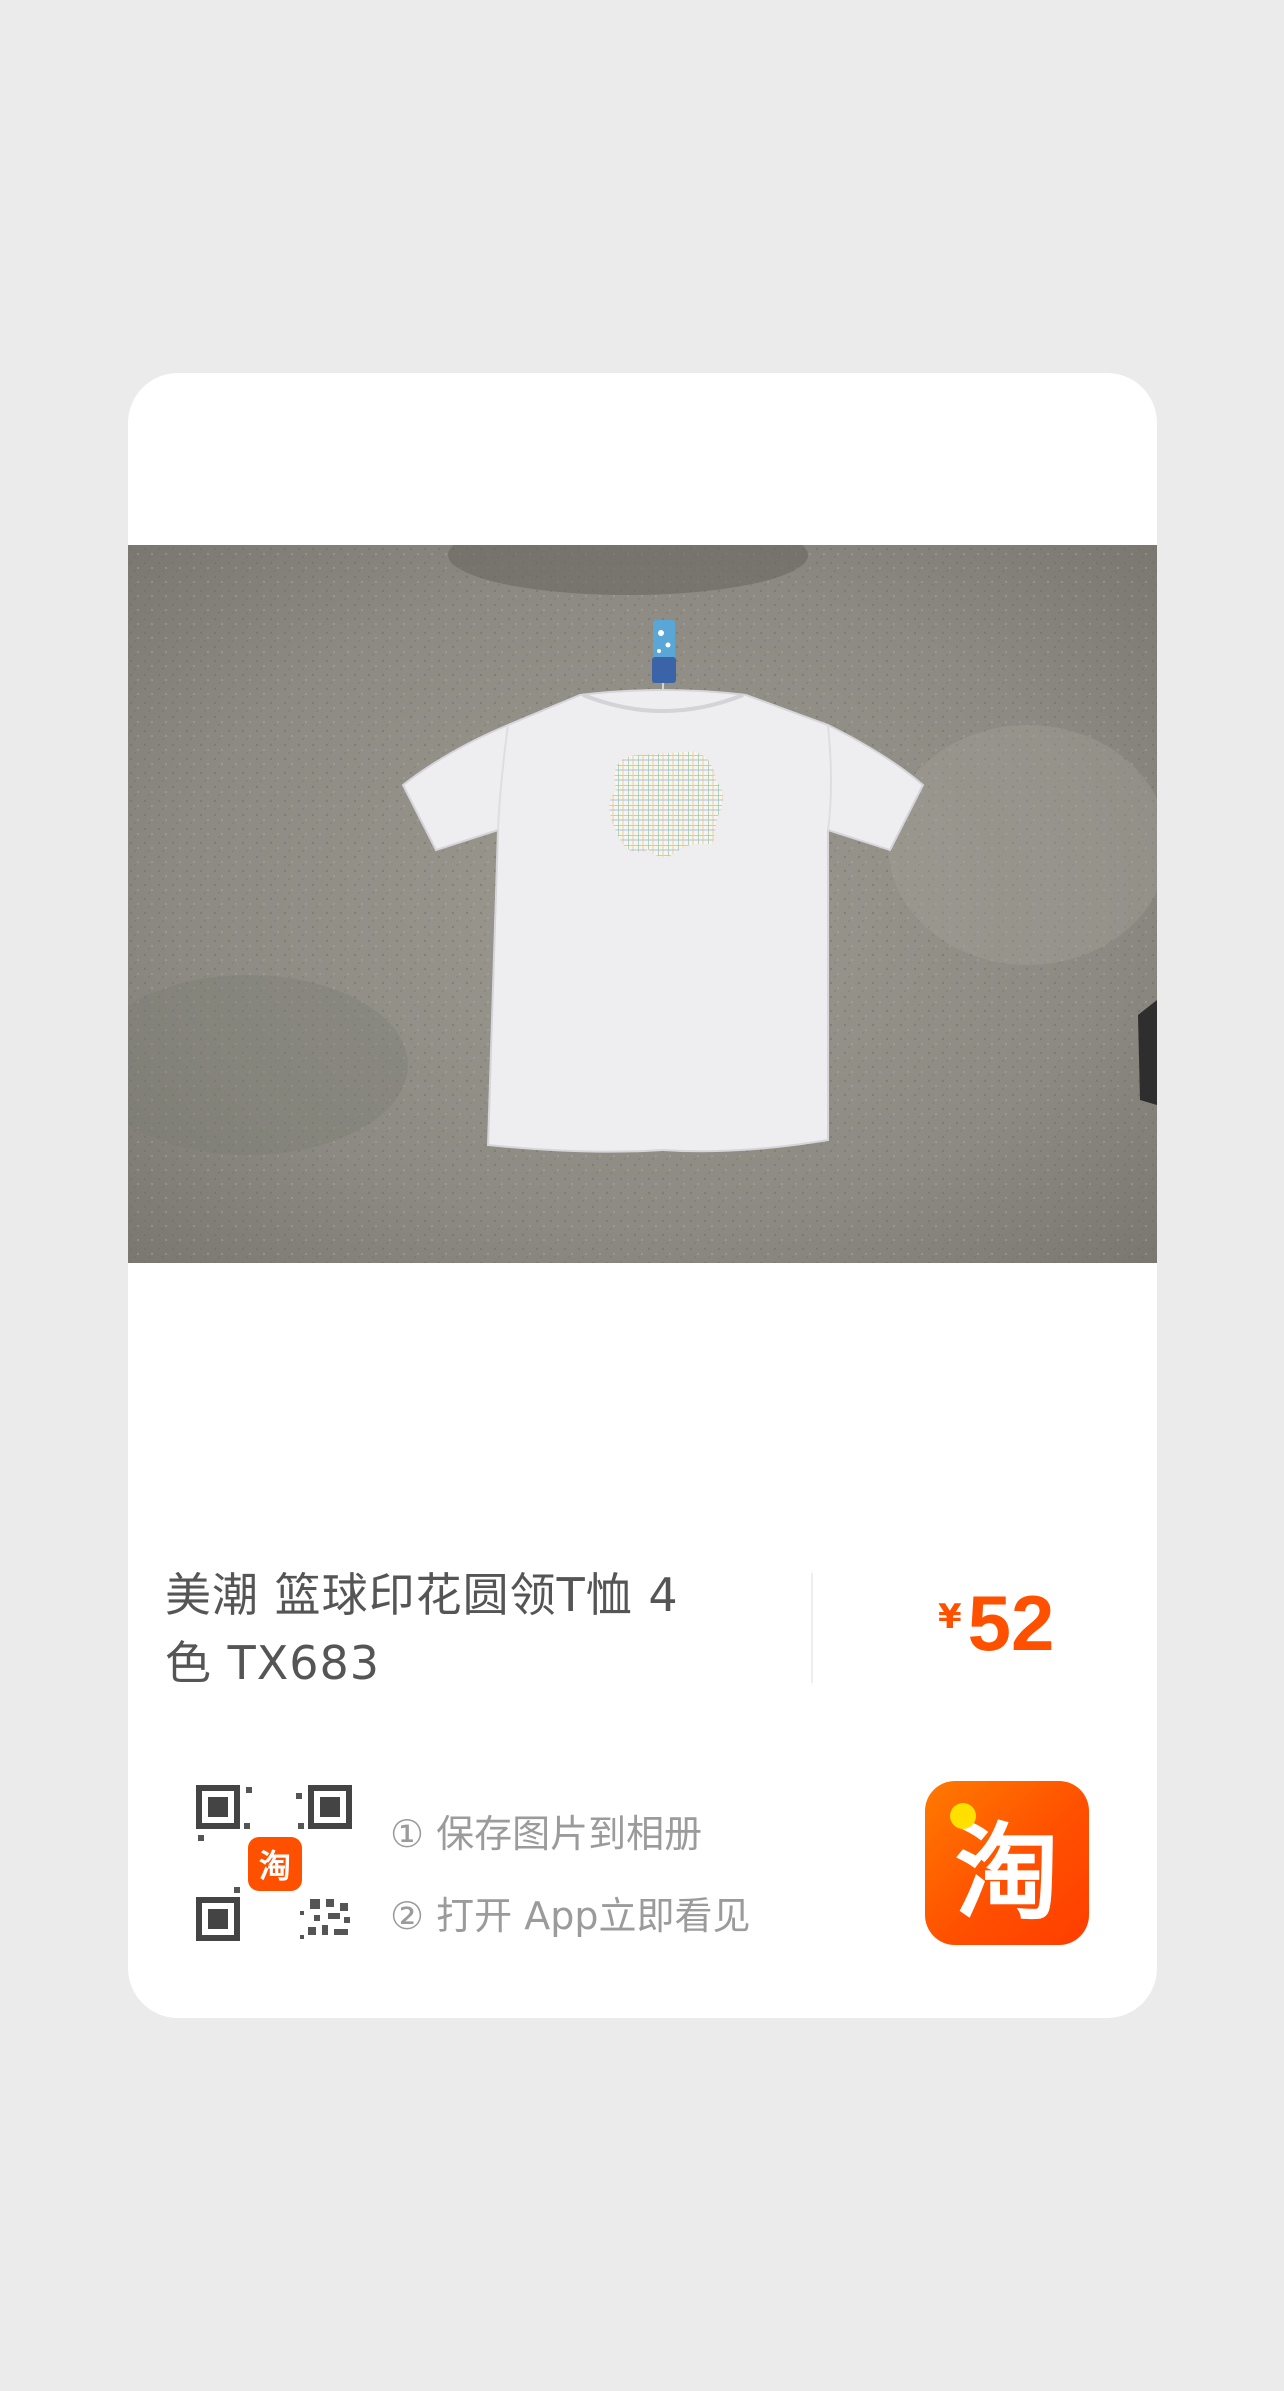  I want to click on product-title-line1: 美潮 篮球印花圆领T恤 4, so click(422, 1595).